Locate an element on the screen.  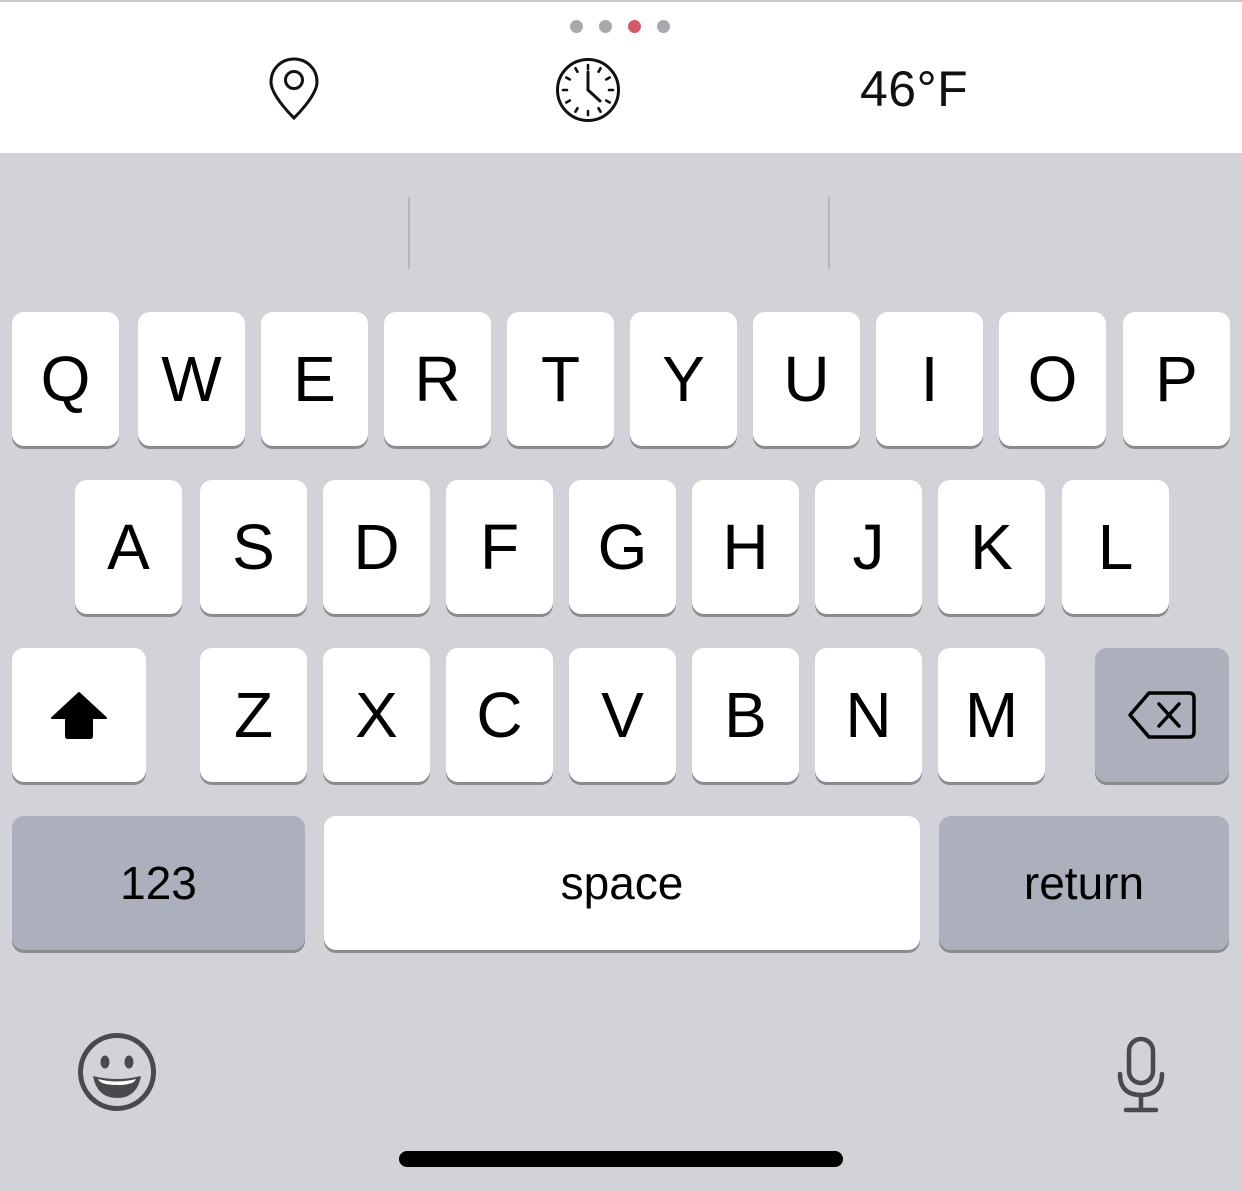
key-z: Z is located at coordinates (253, 715).